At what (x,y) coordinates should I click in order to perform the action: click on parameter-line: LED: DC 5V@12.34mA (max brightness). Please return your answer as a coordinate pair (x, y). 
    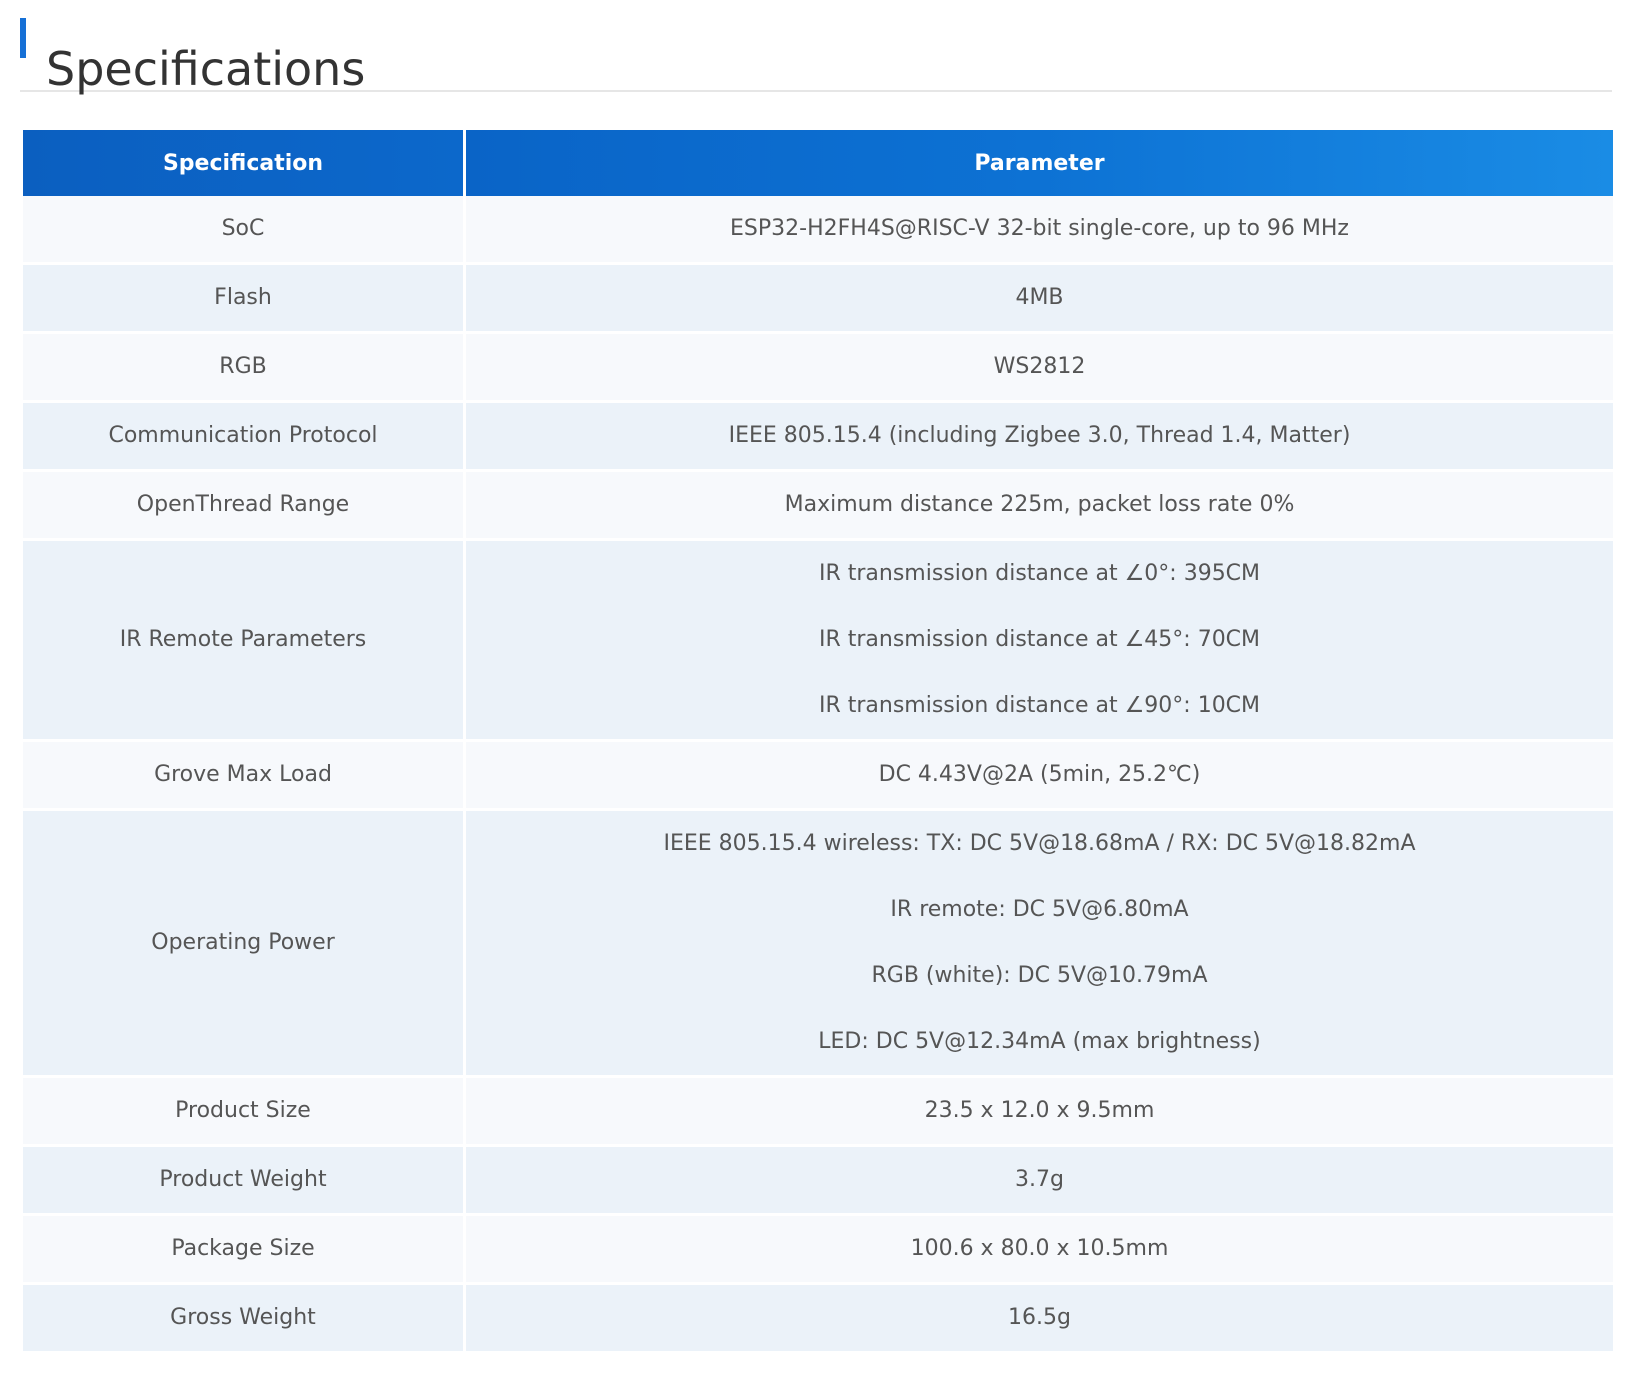
    Looking at the image, I should click on (1039, 1041).